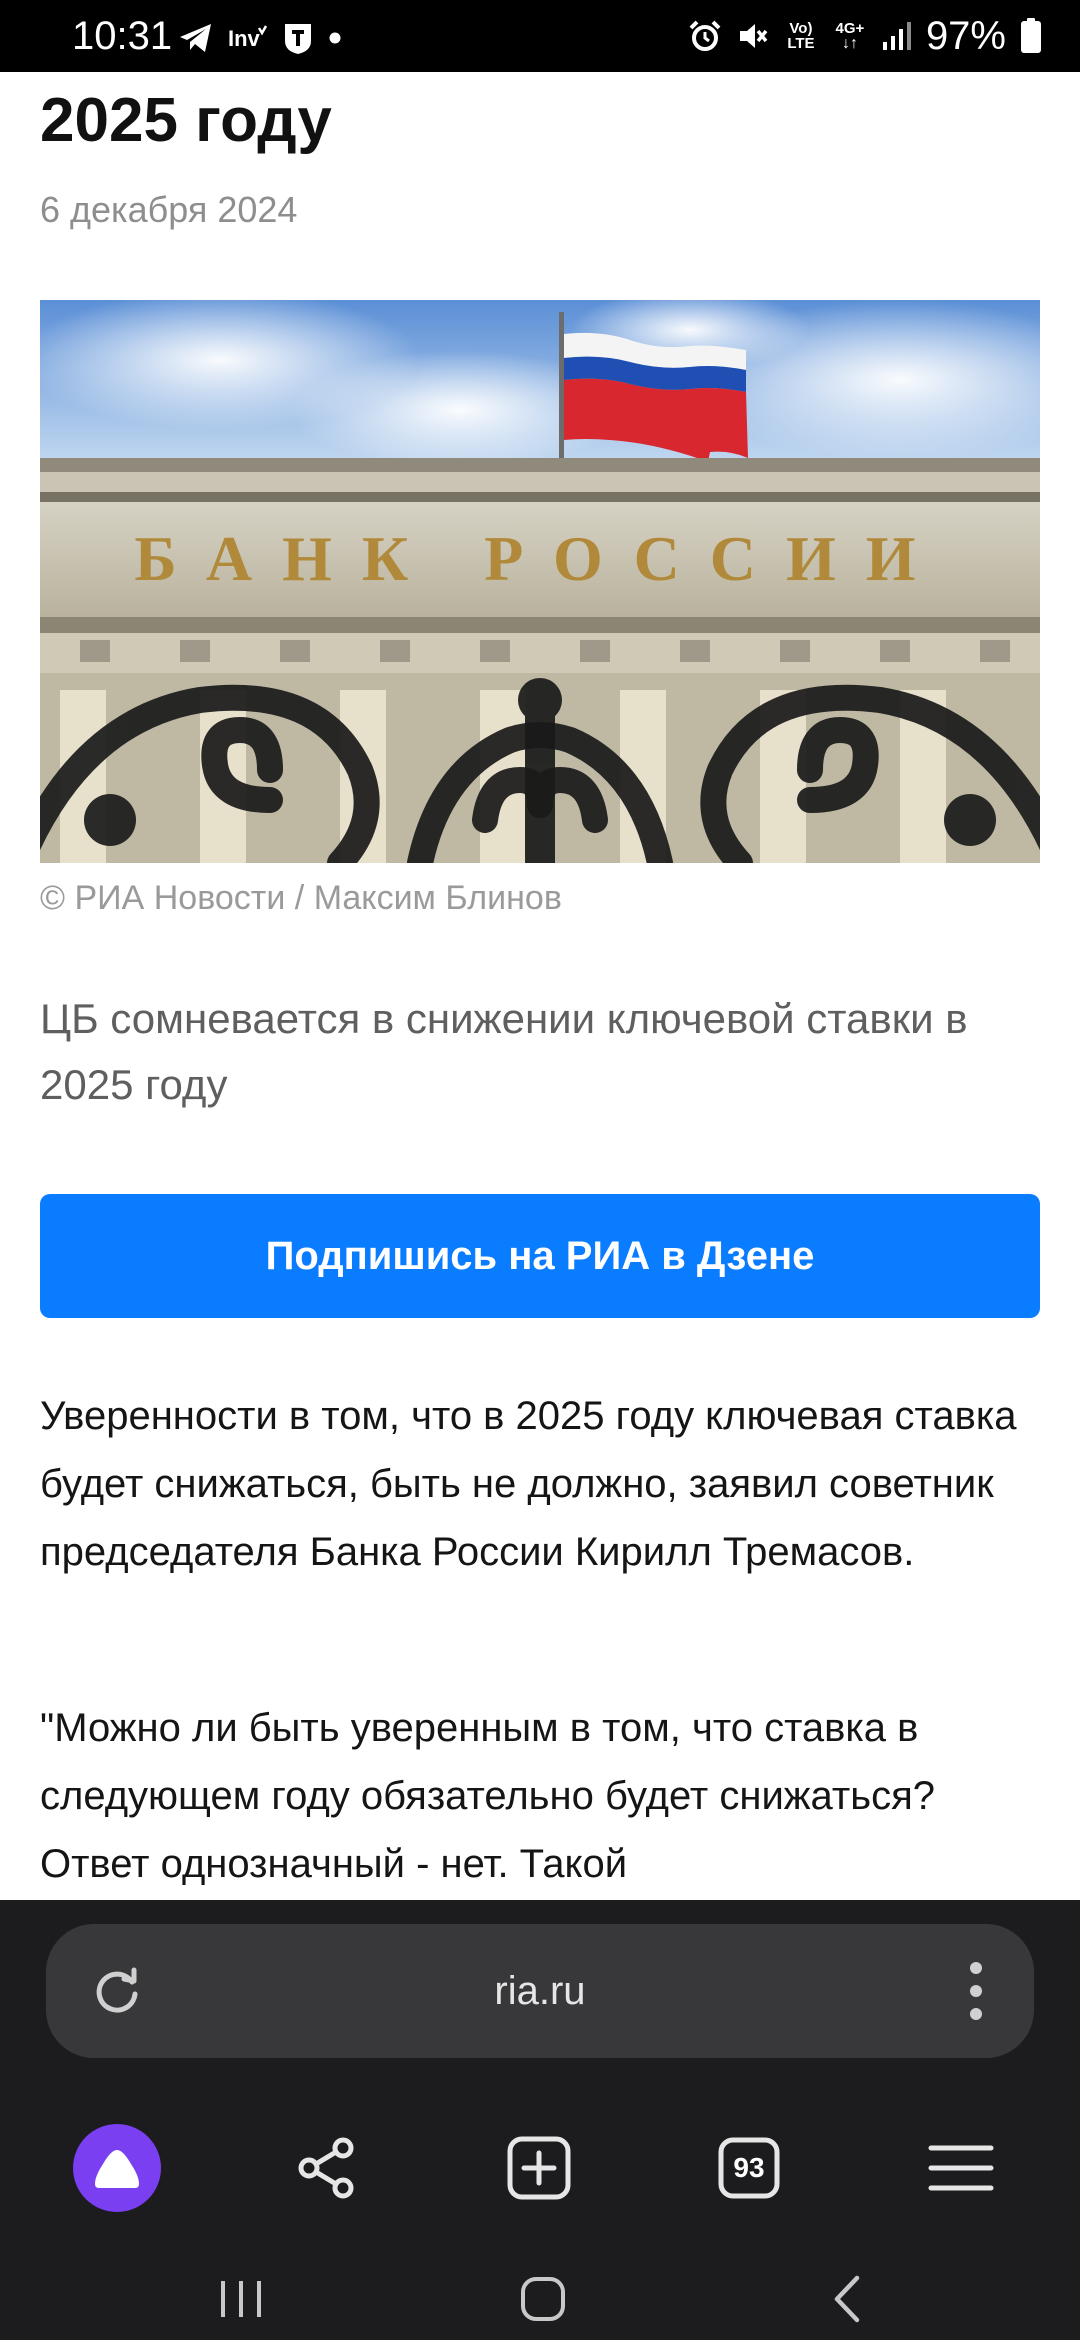 The height and width of the screenshot is (2340, 1080). I want to click on back-button, so click(847, 2299).